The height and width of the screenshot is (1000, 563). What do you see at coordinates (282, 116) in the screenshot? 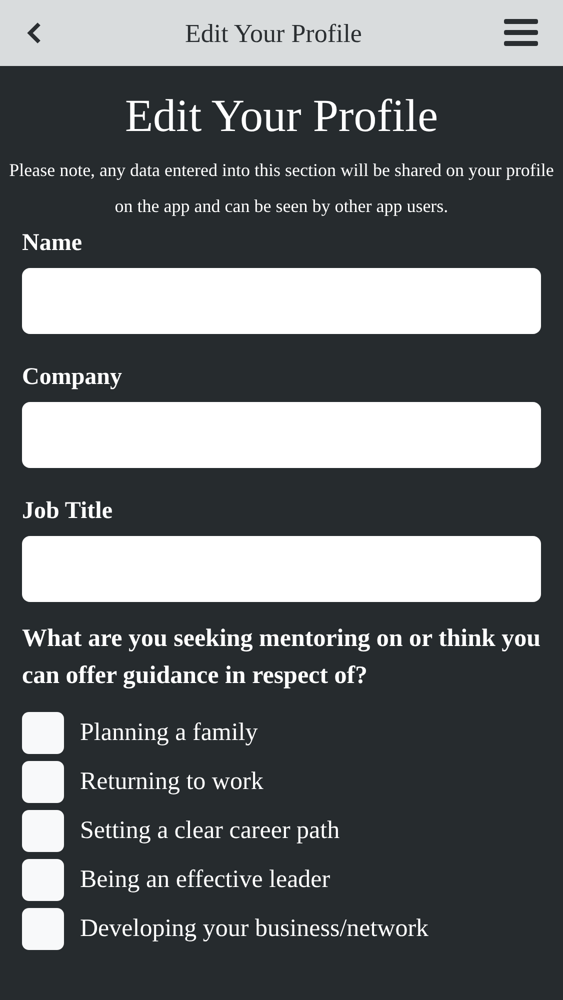
I see `page-heading: Edit Your Profile` at bounding box center [282, 116].